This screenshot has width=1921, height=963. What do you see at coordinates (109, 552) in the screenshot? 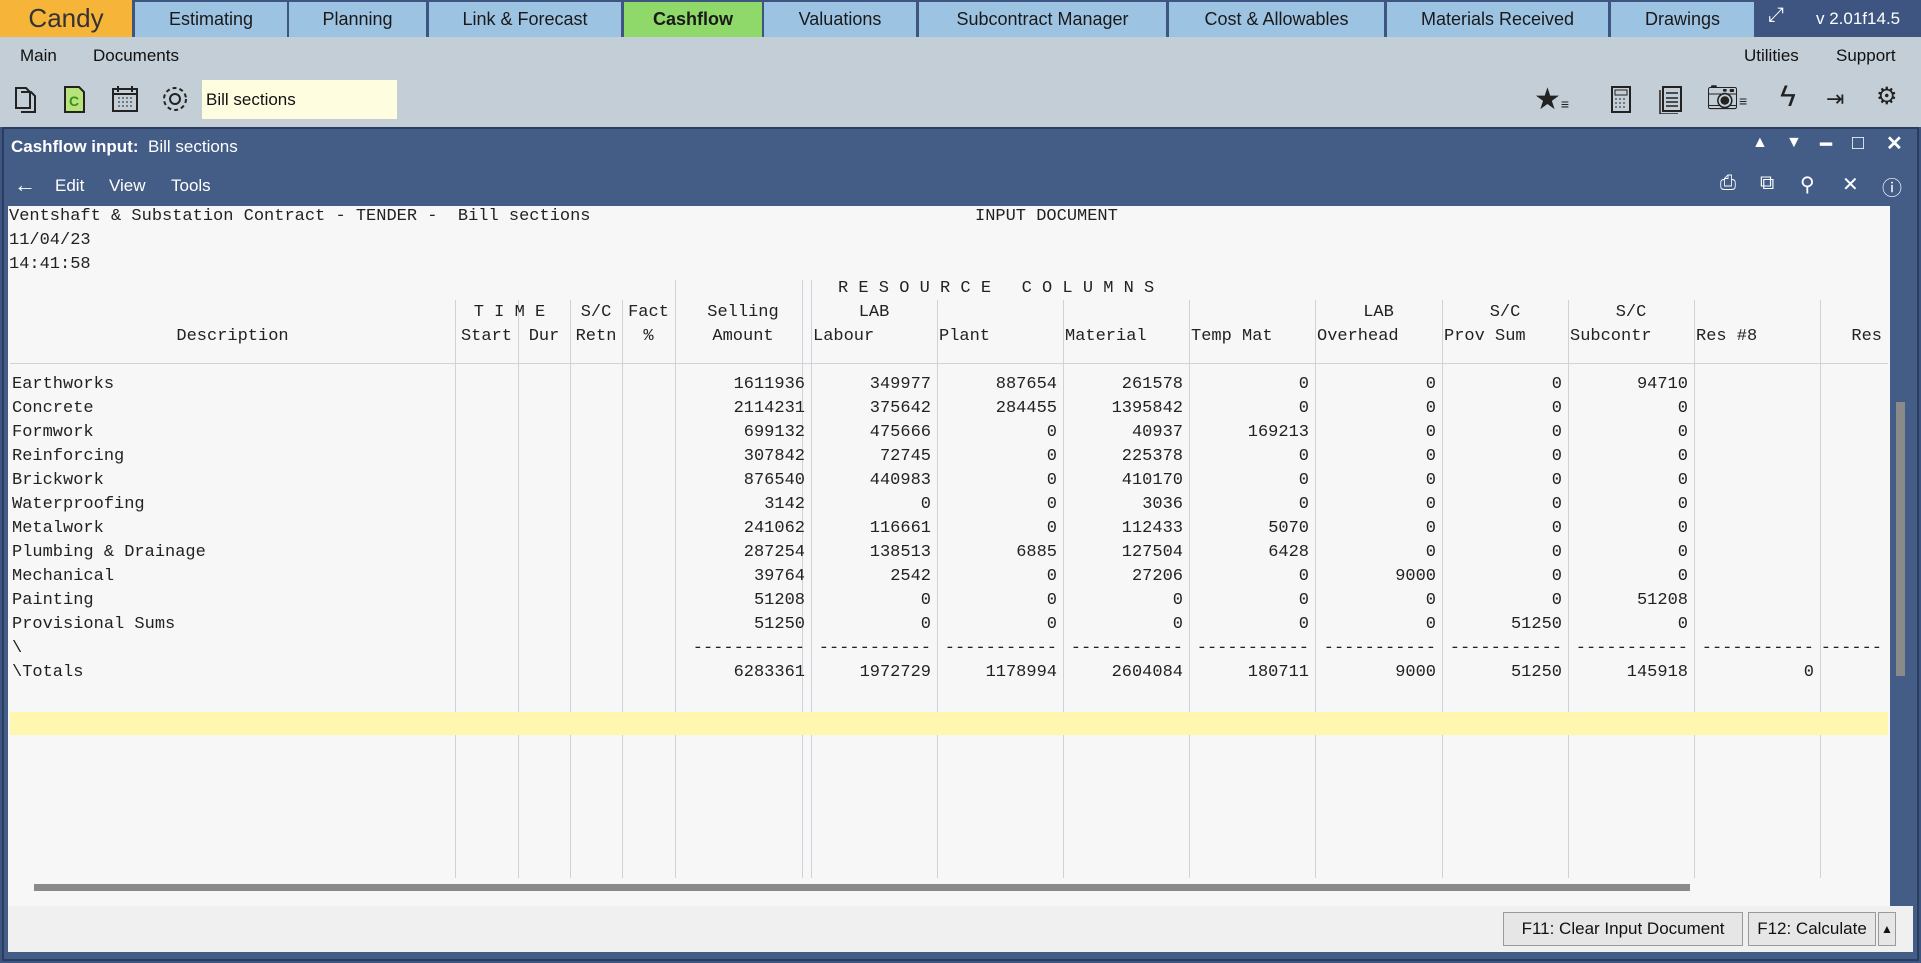
I see `row-description: Plumbing & Drainage` at bounding box center [109, 552].